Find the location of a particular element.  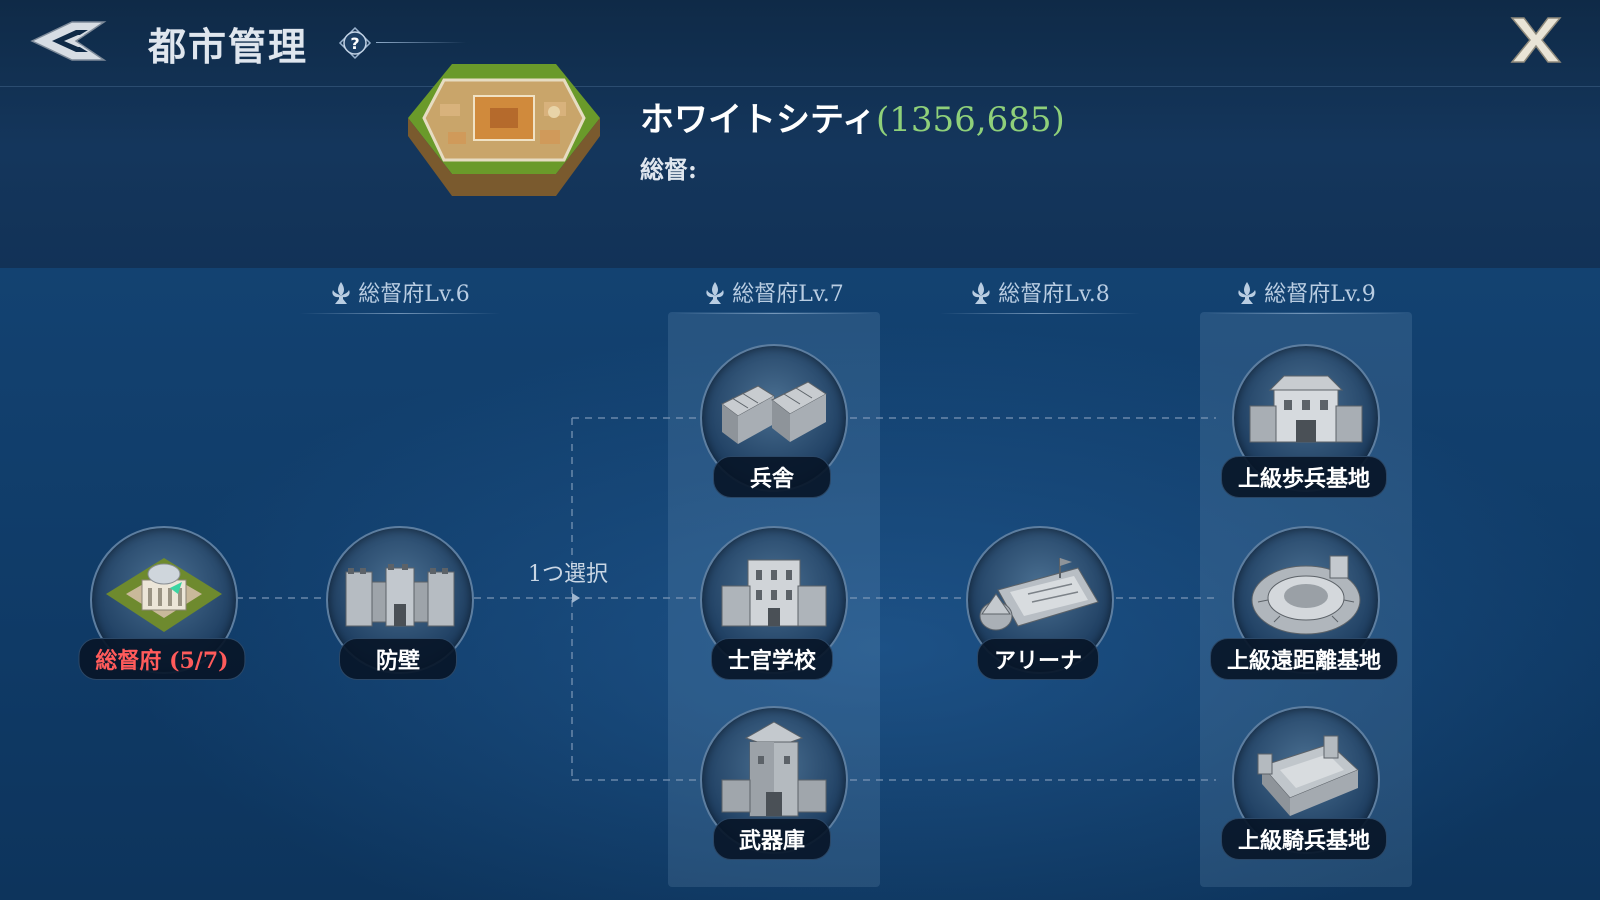

building-label: 防壁 is located at coordinates (398, 659).